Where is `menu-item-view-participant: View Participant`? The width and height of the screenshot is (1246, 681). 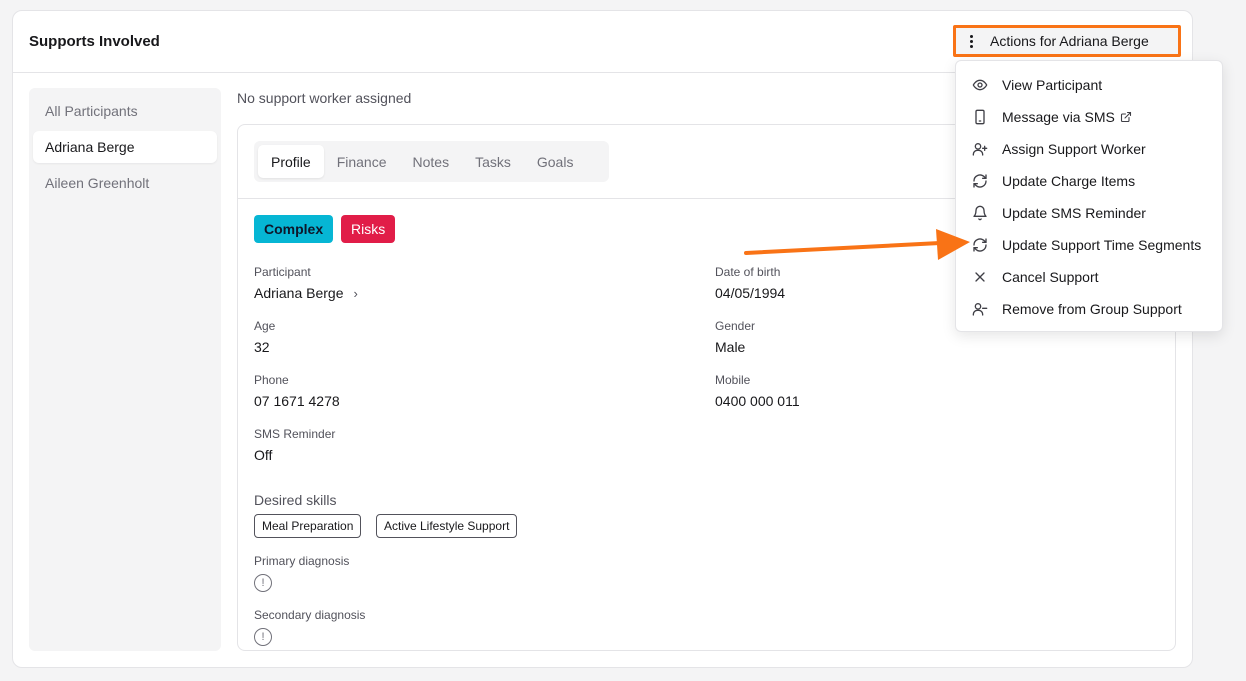 menu-item-view-participant: View Participant is located at coordinates (1089, 85).